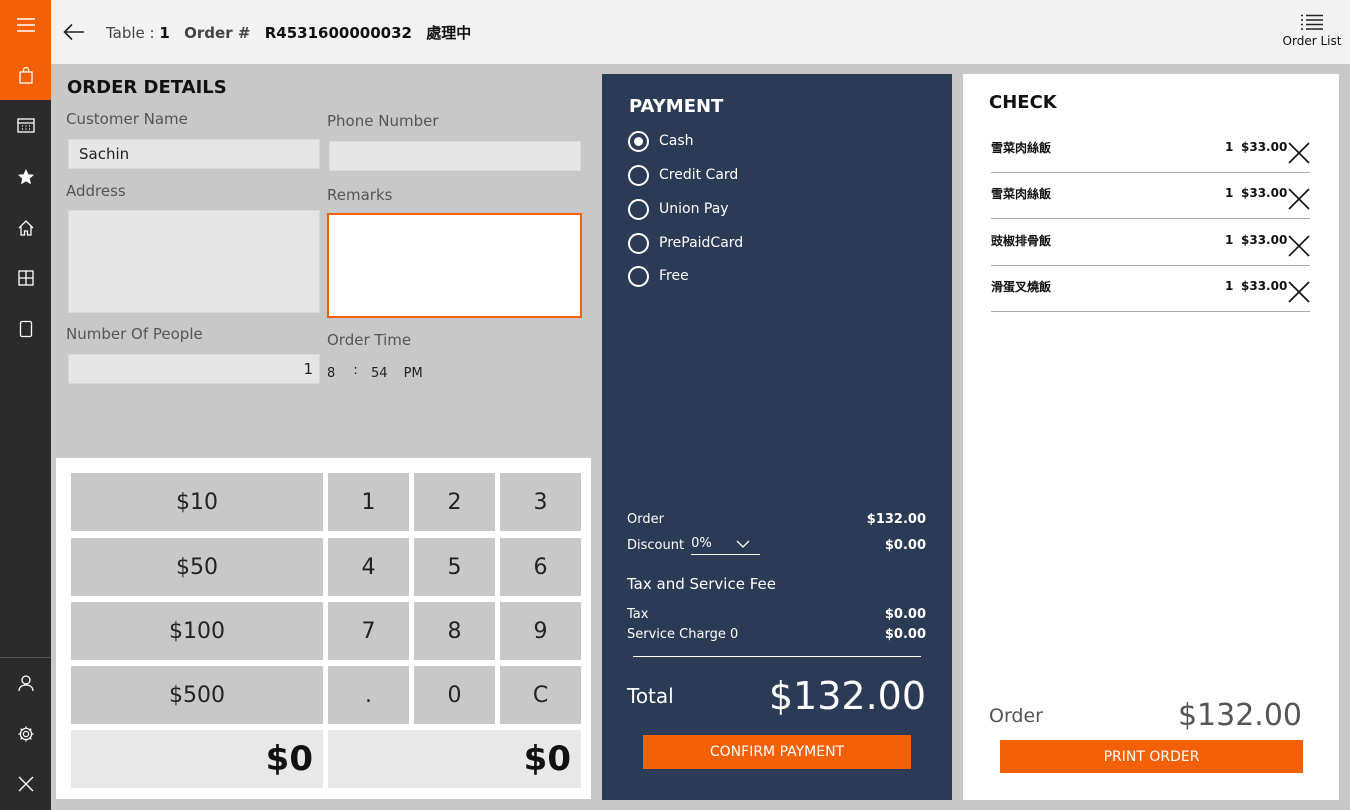  What do you see at coordinates (338, 33) in the screenshot?
I see `order-number: R4531600000032` at bounding box center [338, 33].